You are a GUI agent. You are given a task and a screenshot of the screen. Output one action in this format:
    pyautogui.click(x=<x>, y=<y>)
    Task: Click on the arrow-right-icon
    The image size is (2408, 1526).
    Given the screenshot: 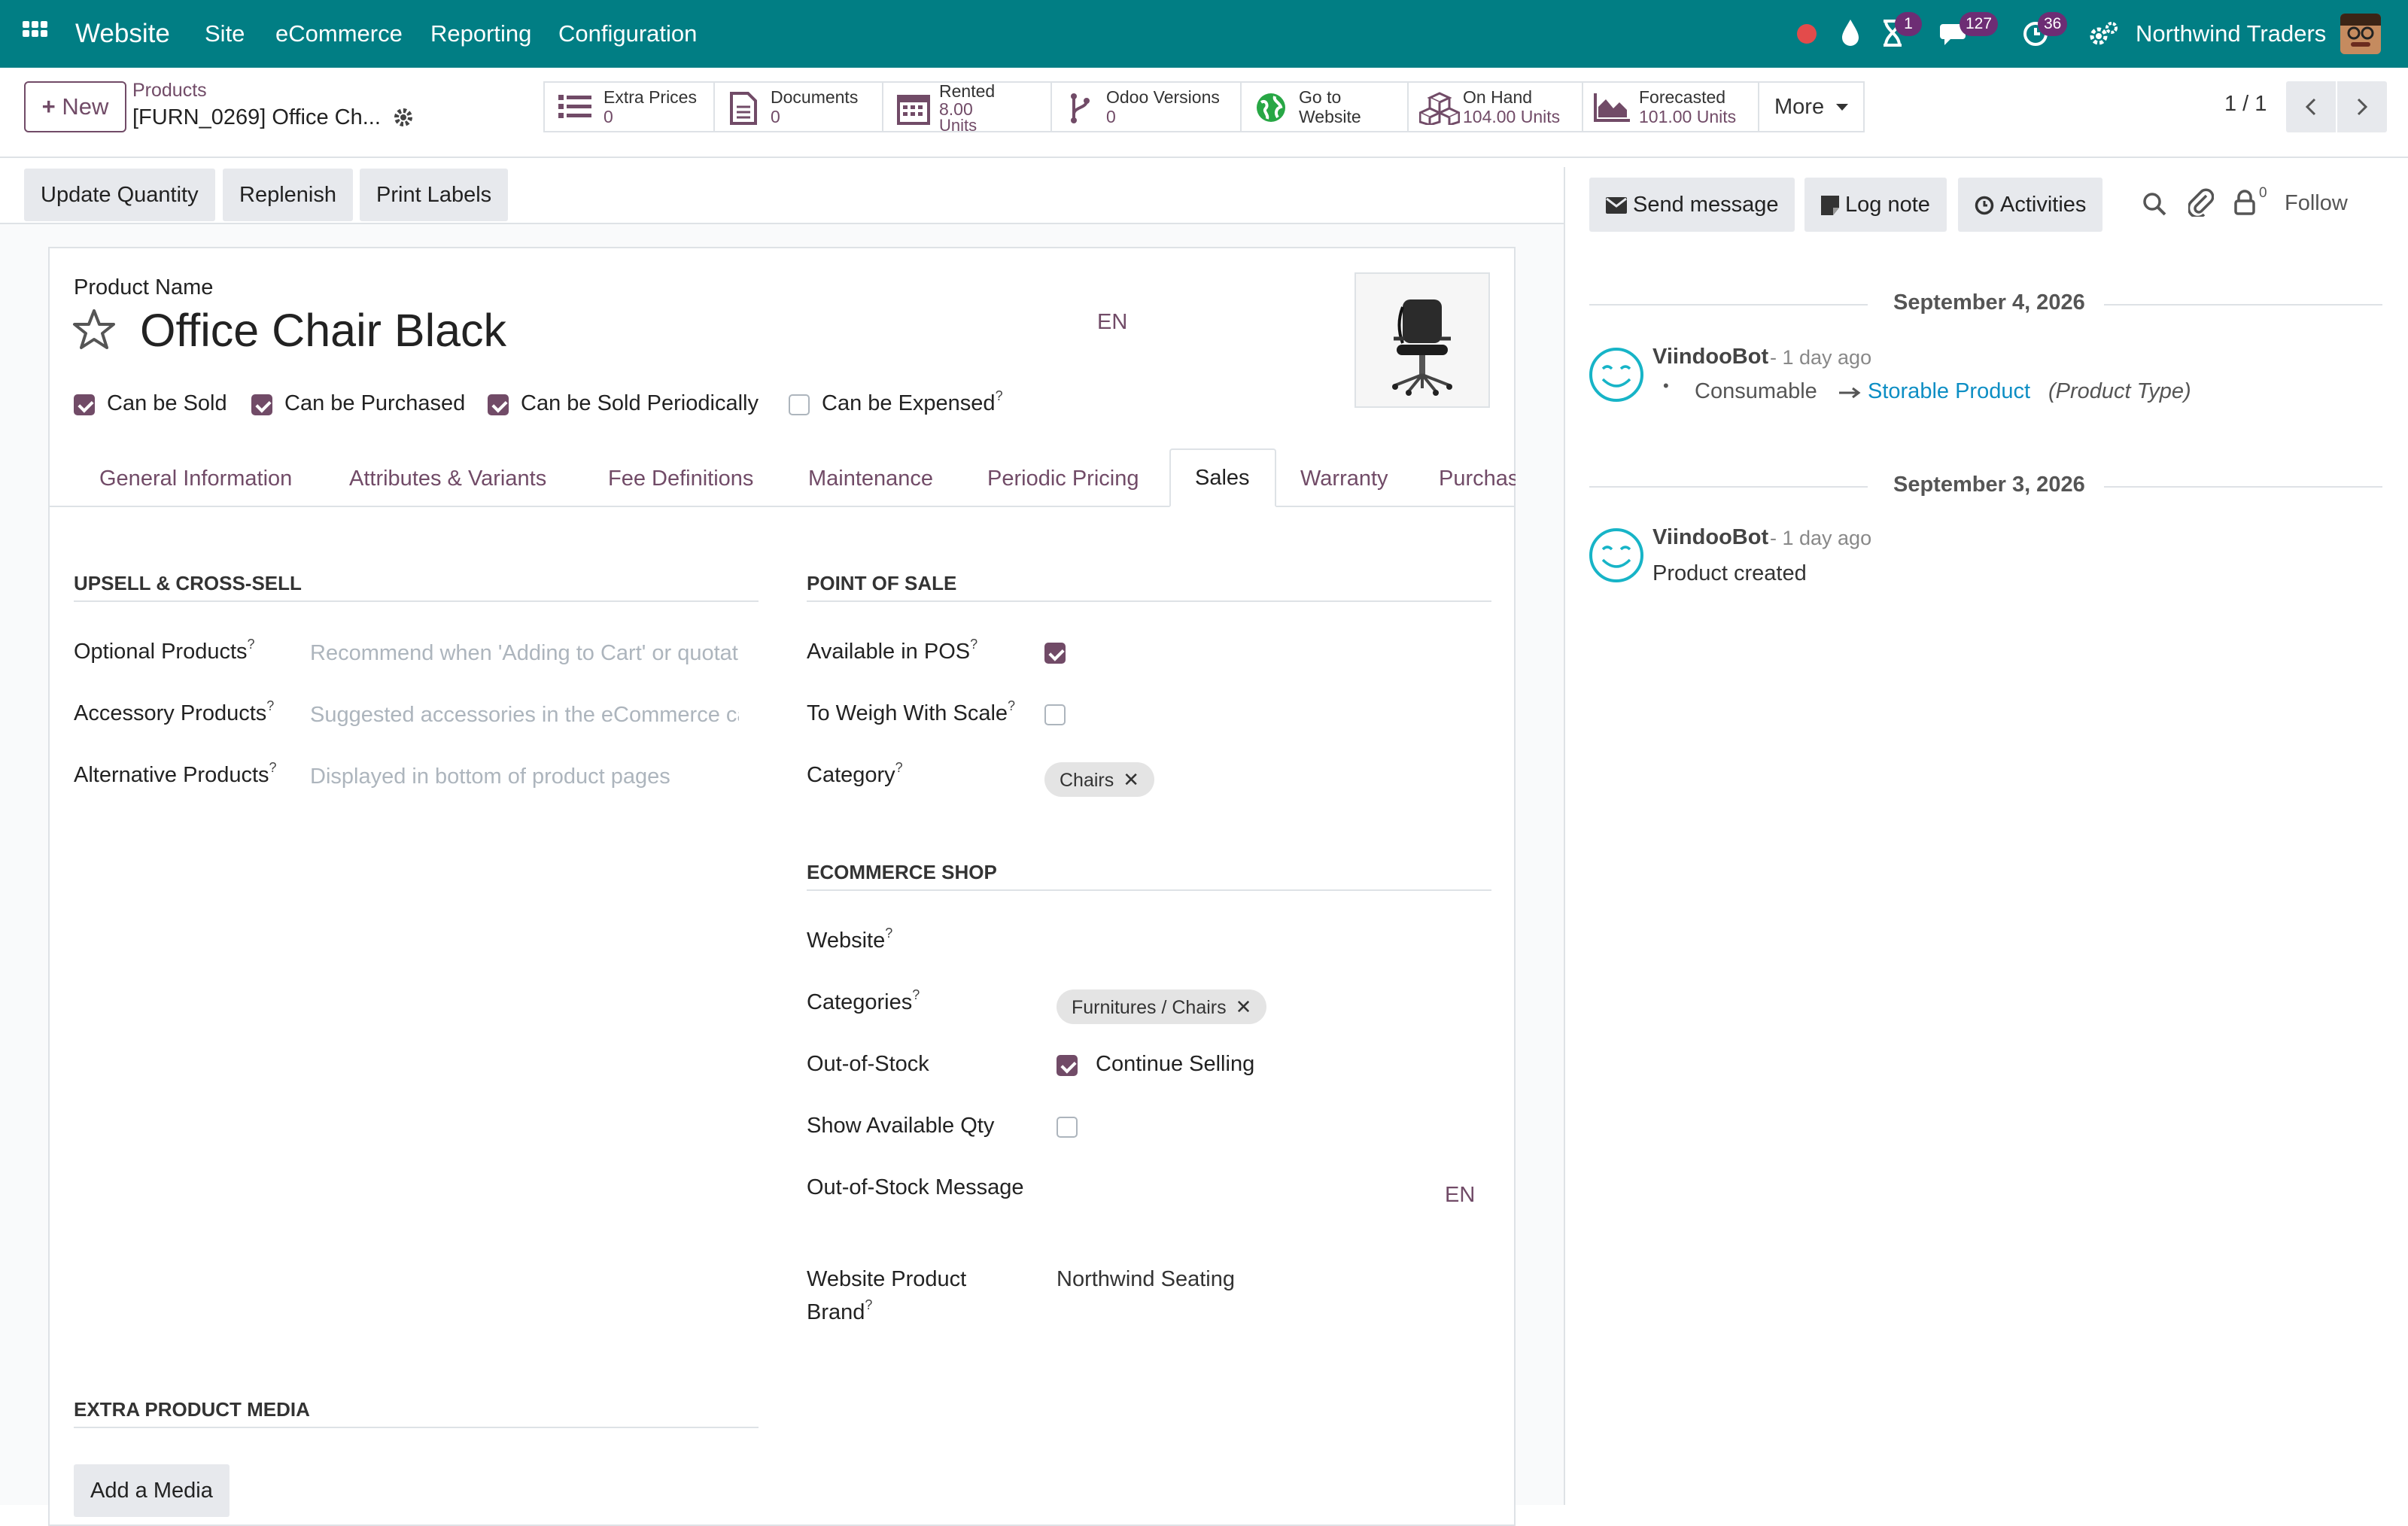 What is the action you would take?
    pyautogui.click(x=1850, y=393)
    